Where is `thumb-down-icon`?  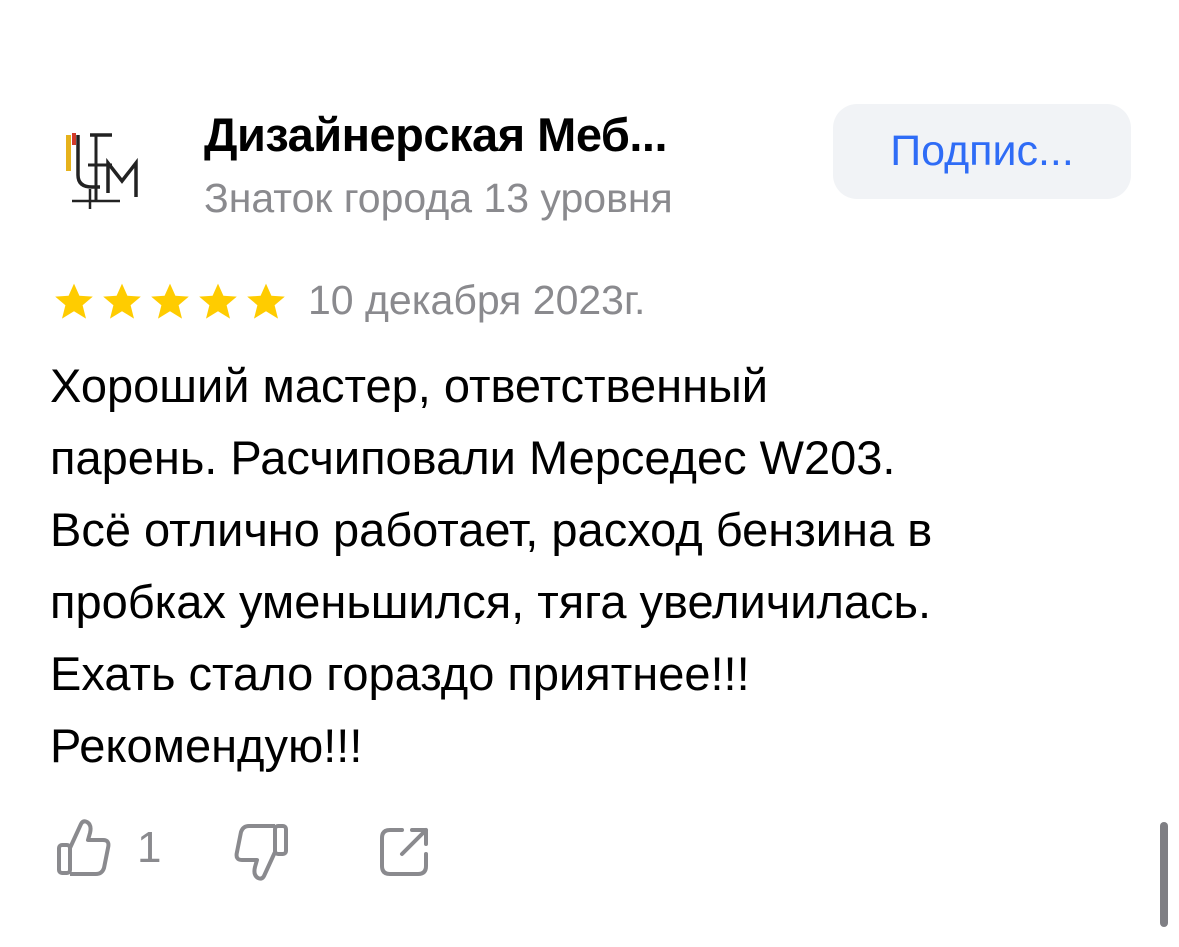 thumb-down-icon is located at coordinates (261, 852).